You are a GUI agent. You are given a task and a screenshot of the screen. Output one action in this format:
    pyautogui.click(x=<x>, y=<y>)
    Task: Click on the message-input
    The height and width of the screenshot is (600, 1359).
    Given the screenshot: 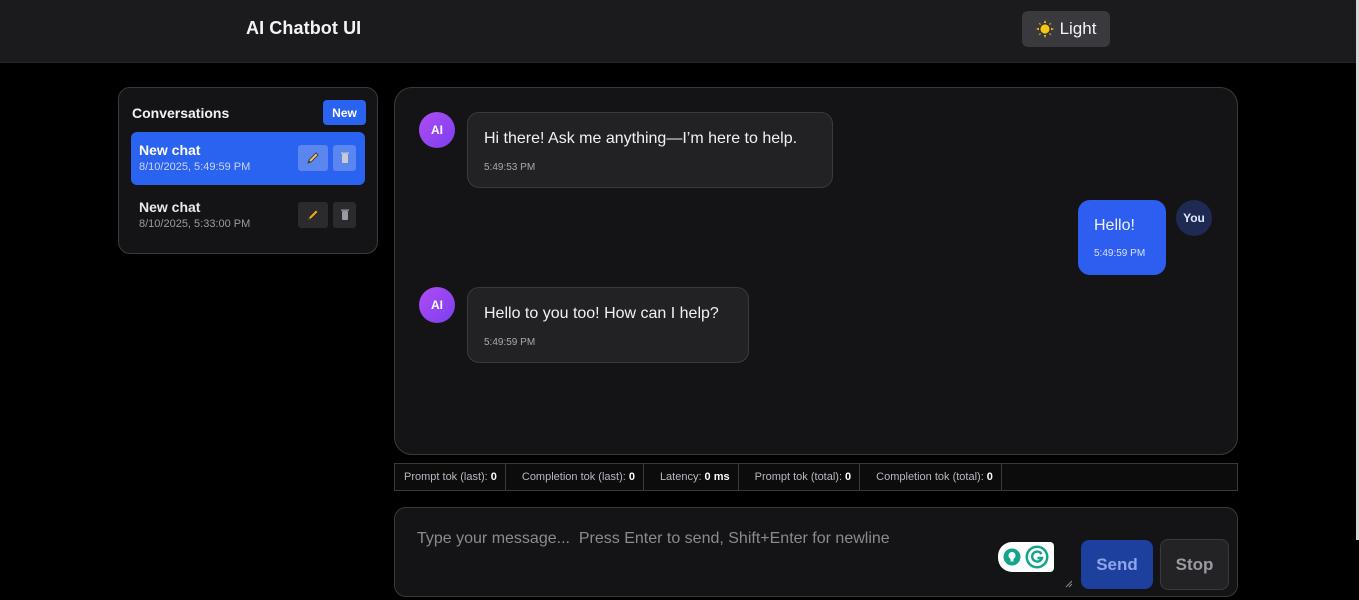 What is the action you would take?
    pyautogui.click(x=742, y=560)
    